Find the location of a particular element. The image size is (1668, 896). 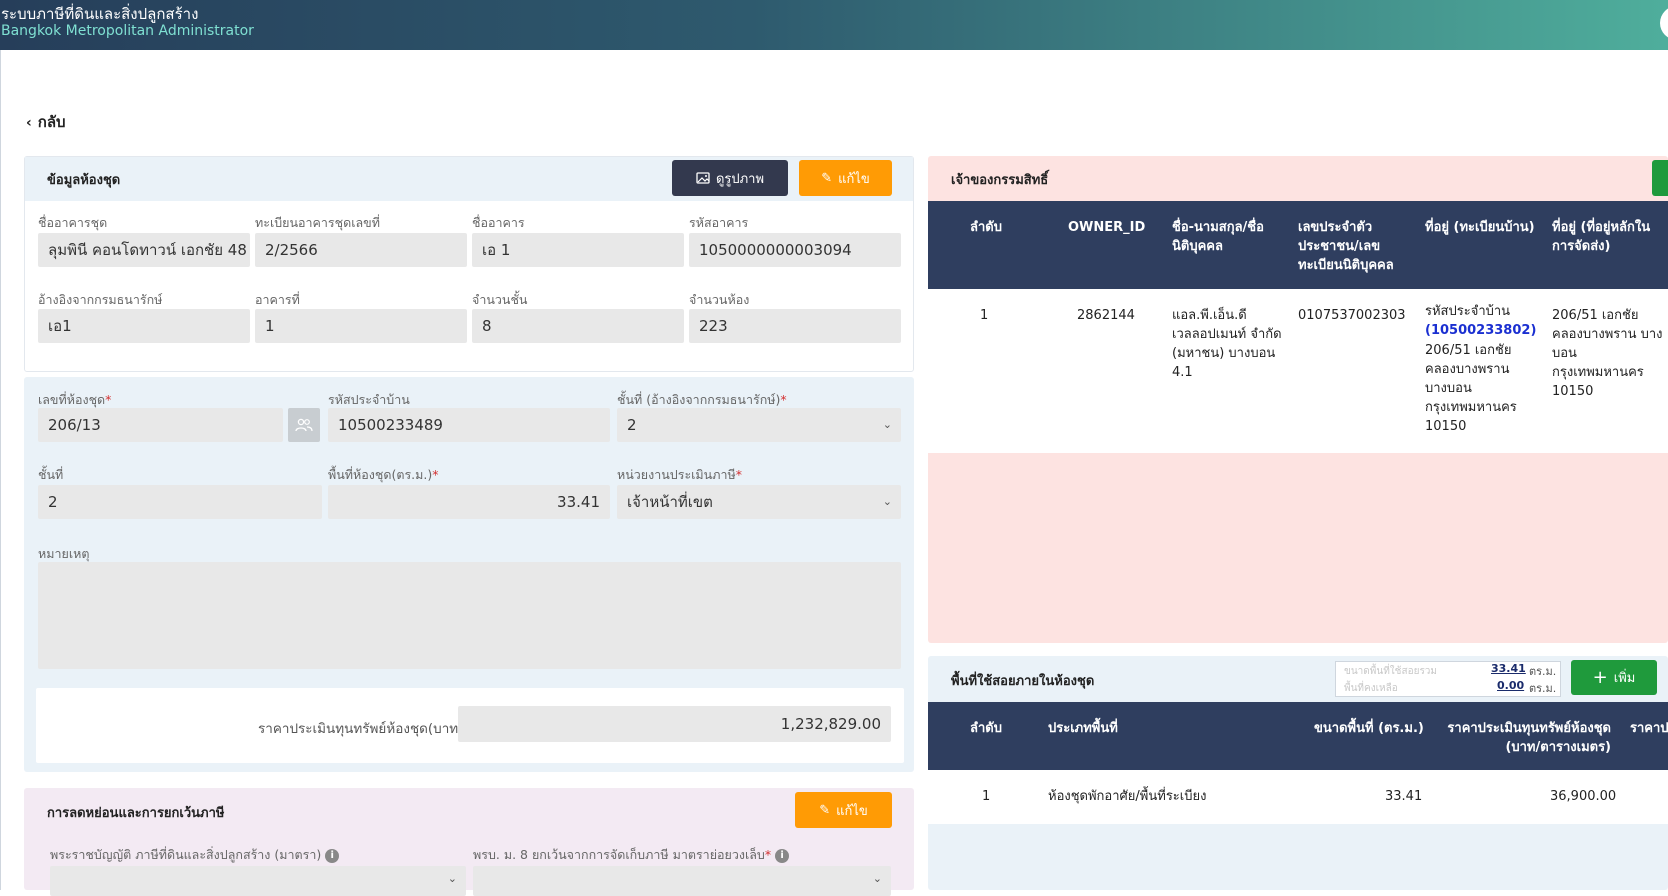

remark-textarea is located at coordinates (469, 615).